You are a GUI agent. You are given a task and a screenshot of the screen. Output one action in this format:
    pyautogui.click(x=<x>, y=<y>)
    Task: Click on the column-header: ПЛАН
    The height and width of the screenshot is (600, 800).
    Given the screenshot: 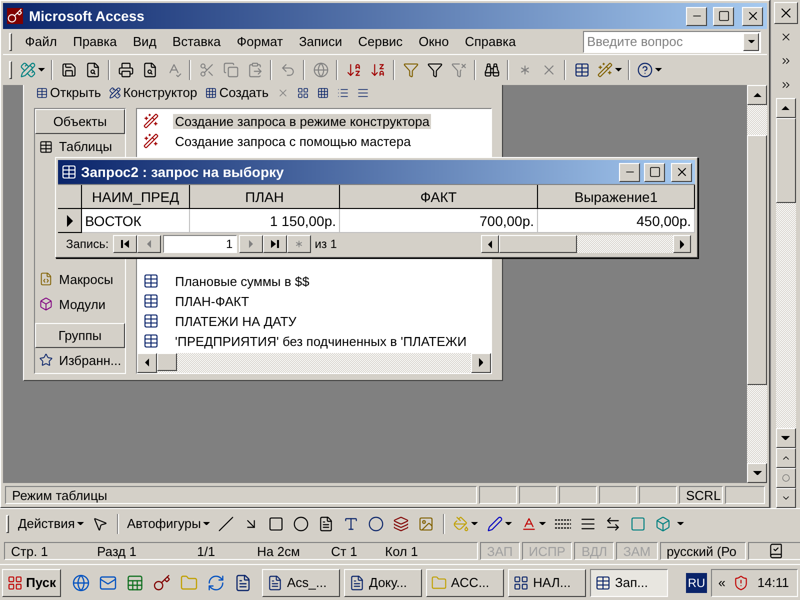 What is the action you would take?
    pyautogui.click(x=265, y=197)
    